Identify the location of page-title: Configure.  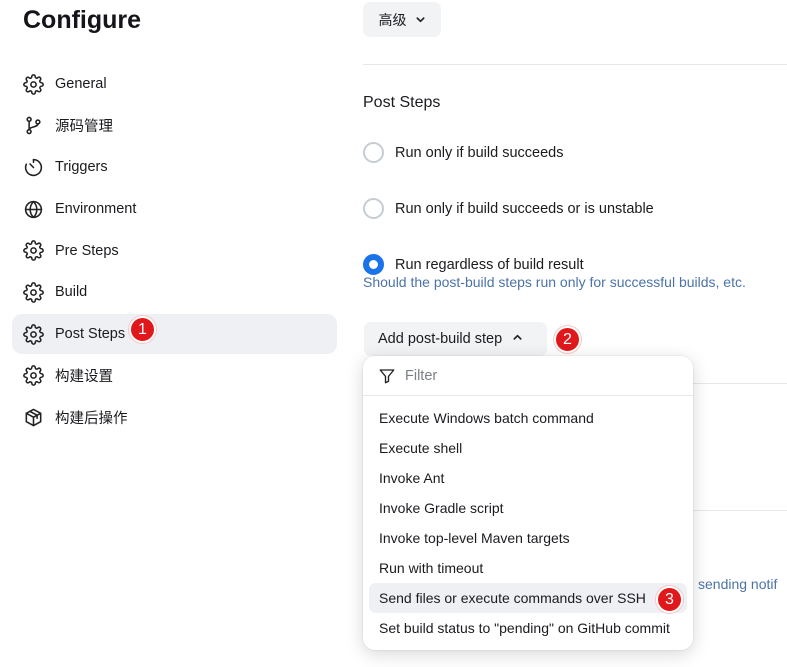
(82, 20).